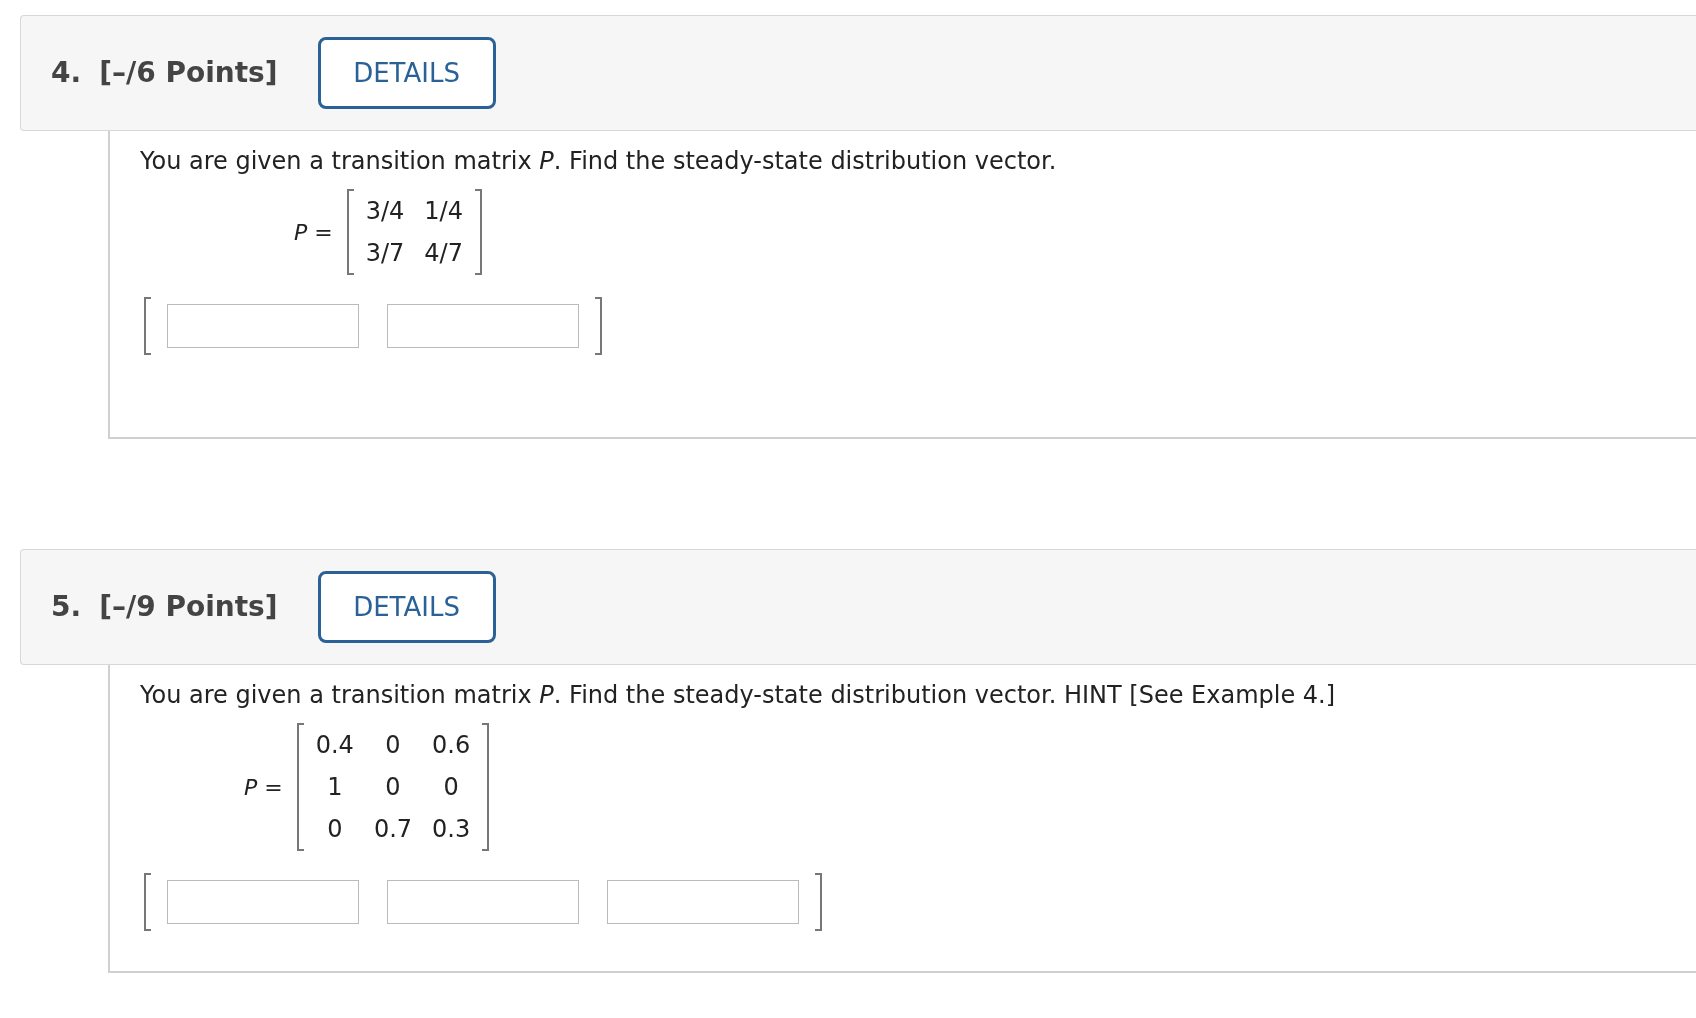 The width and height of the screenshot is (1696, 1018). What do you see at coordinates (334, 745) in the screenshot?
I see `matrix-entry: 0.4` at bounding box center [334, 745].